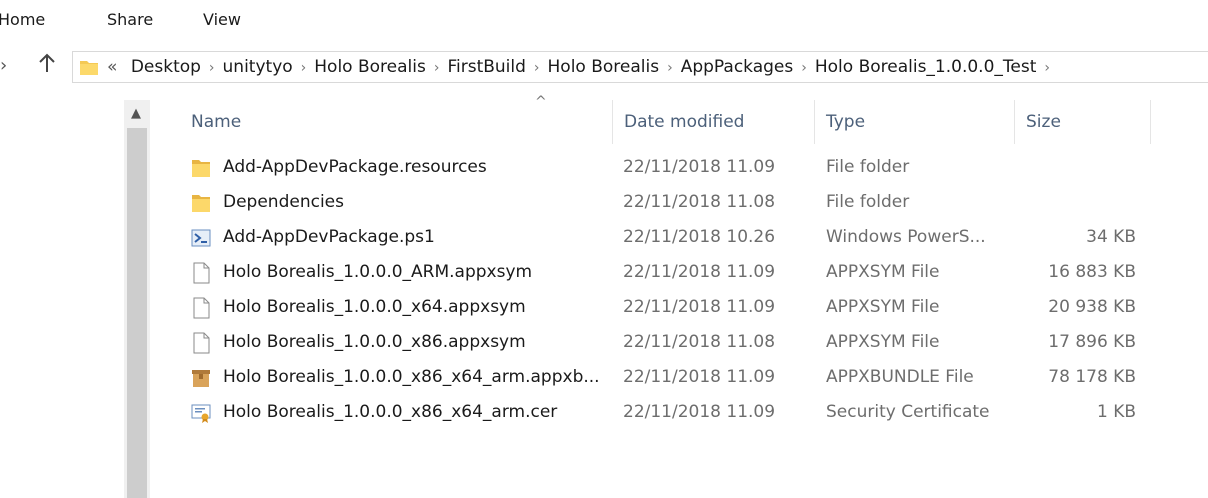  Describe the element at coordinates (137, 313) in the screenshot. I see `scrollbar-thumb` at that location.